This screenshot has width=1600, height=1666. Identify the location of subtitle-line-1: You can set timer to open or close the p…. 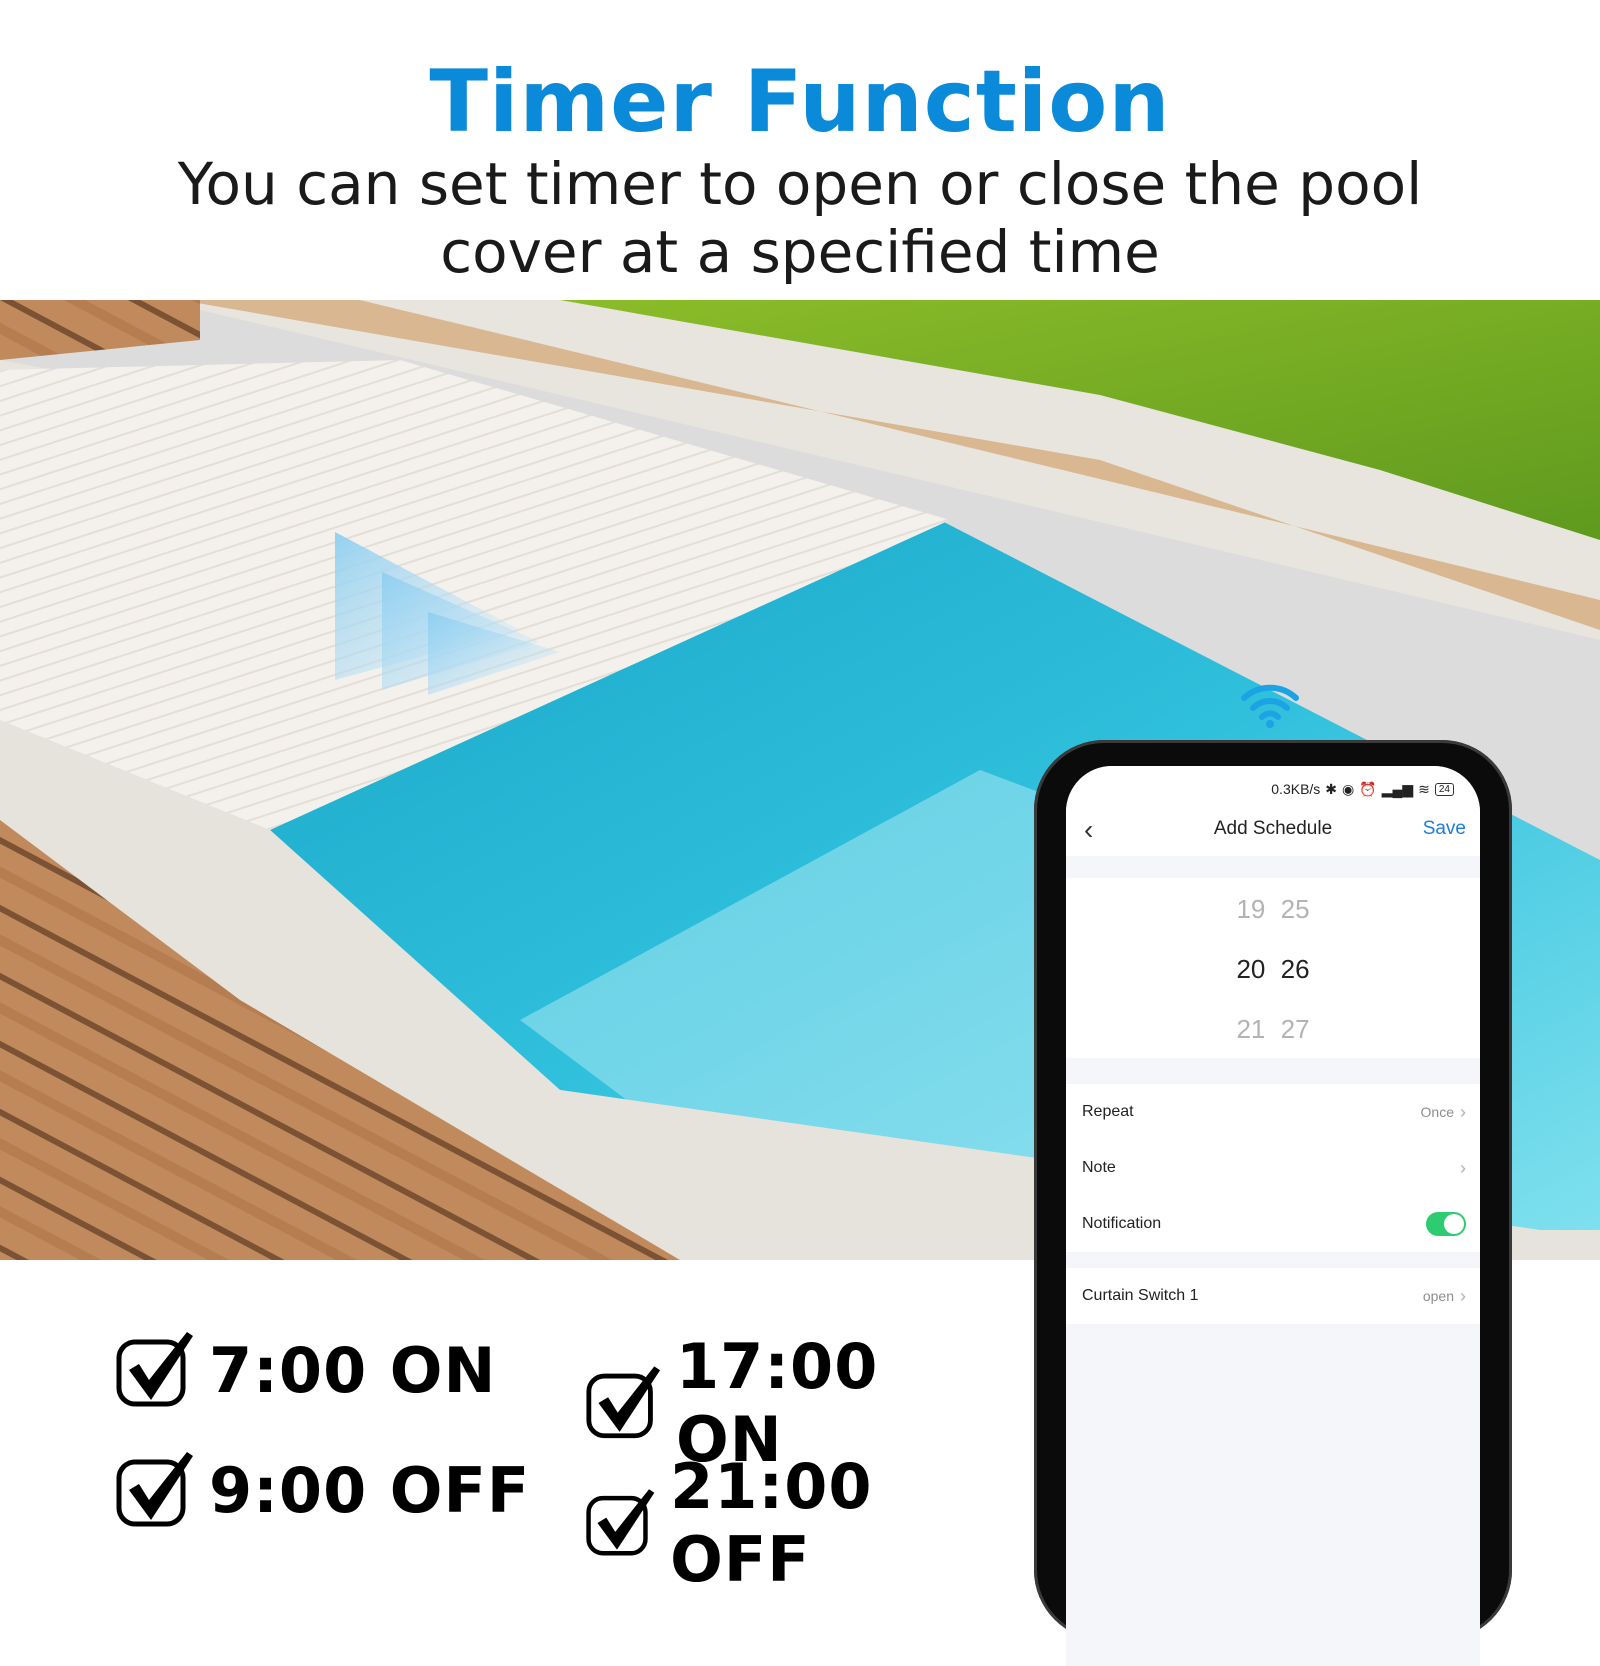
(800, 184).